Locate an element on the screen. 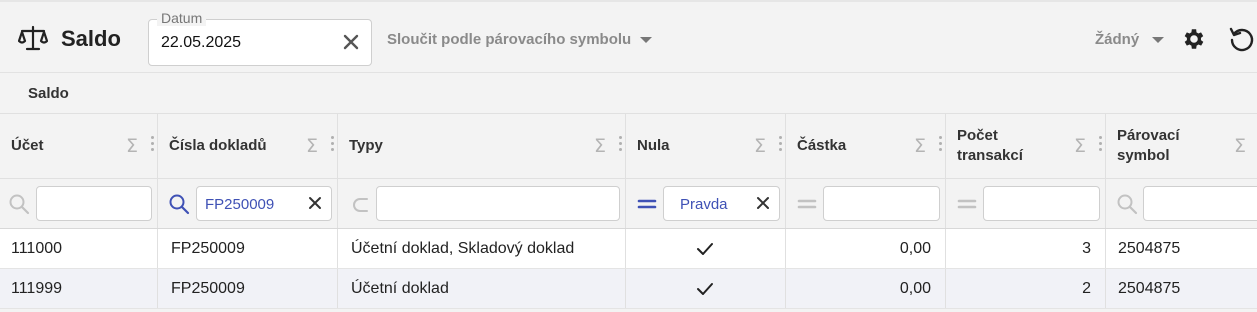 The width and height of the screenshot is (1257, 312). column-header-matching-symbol: Párovací symbol Σ is located at coordinates (1181, 146).